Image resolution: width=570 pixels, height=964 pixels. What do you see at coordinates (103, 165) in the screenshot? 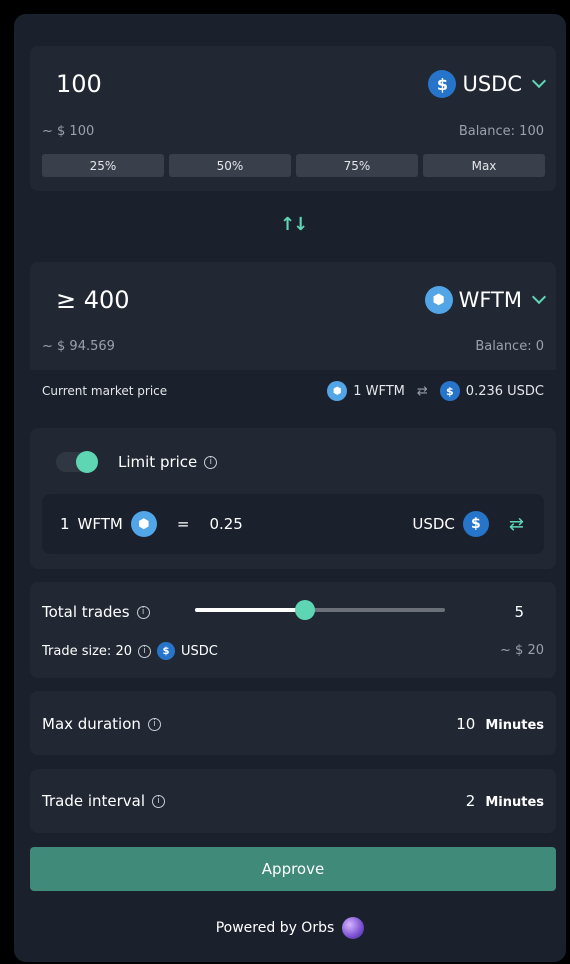
I see `percent-25-button: 25%` at bounding box center [103, 165].